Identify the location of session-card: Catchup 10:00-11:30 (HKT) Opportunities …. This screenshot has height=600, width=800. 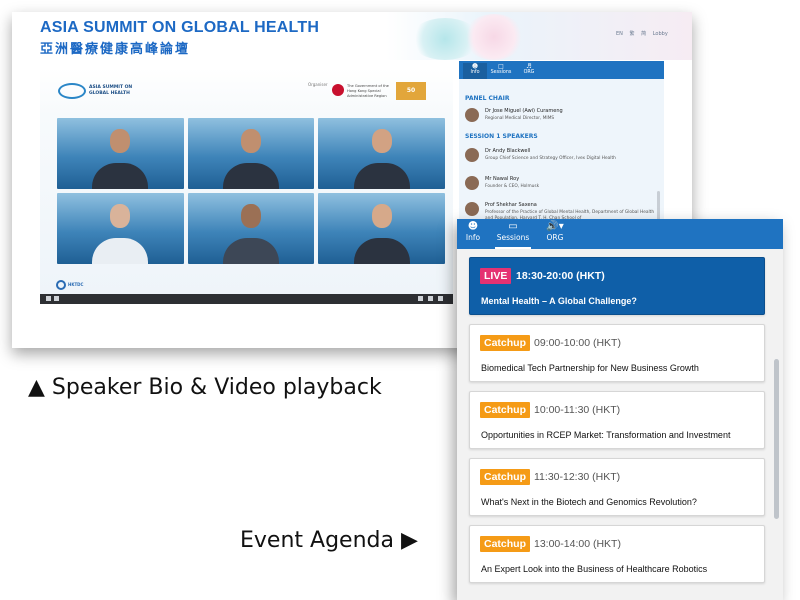
(617, 420).